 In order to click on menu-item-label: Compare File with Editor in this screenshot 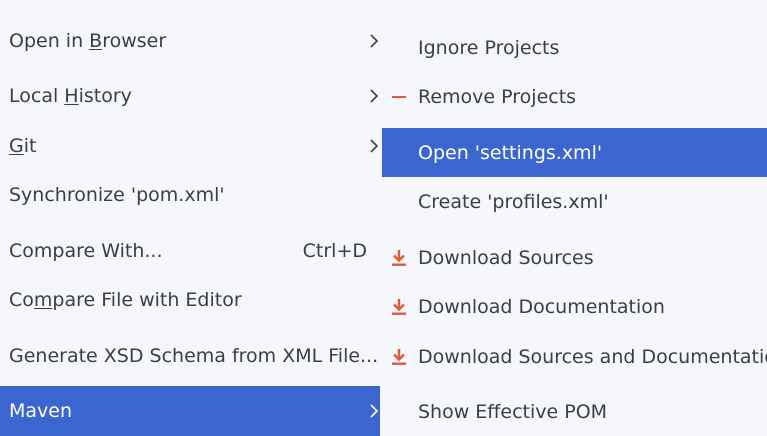, I will do `click(125, 300)`.